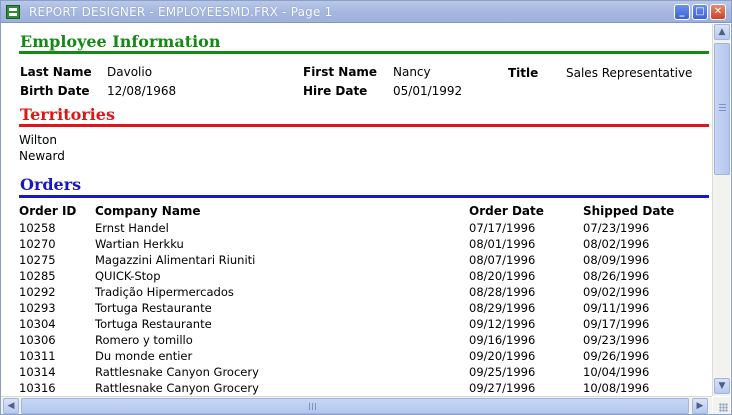 The width and height of the screenshot is (732, 415). Describe the element at coordinates (502, 324) in the screenshot. I see `order-date-cell: 09/12/1996` at that location.